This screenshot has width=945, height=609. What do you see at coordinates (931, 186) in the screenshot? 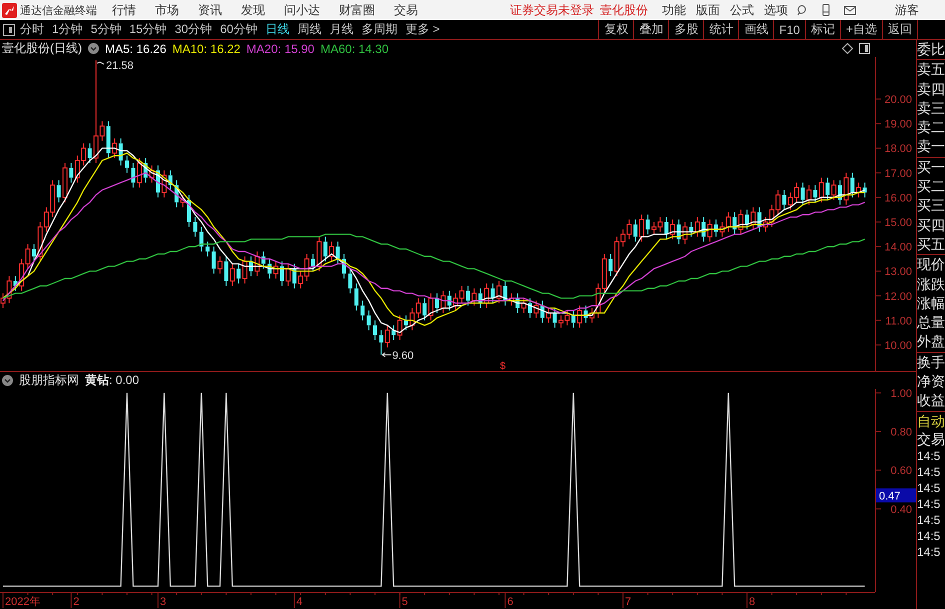
I see `quote-field-label: 买二` at bounding box center [931, 186].